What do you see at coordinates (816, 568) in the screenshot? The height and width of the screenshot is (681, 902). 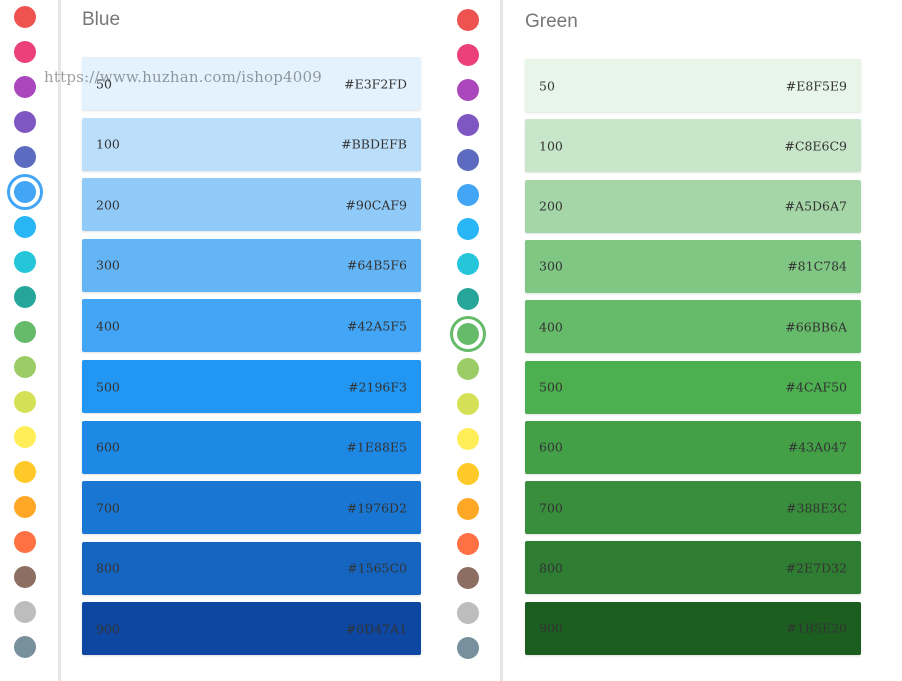 I see `swatch-hex-code: #2E7D32` at bounding box center [816, 568].